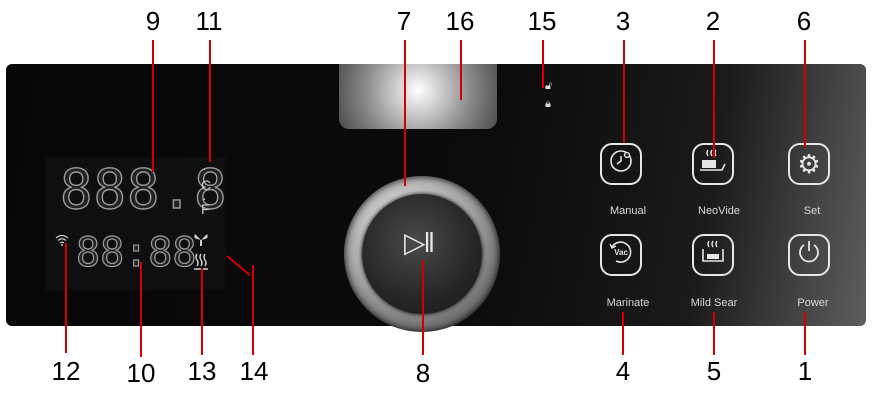  What do you see at coordinates (812, 211) in the screenshot?
I see `set-label: Set` at bounding box center [812, 211].